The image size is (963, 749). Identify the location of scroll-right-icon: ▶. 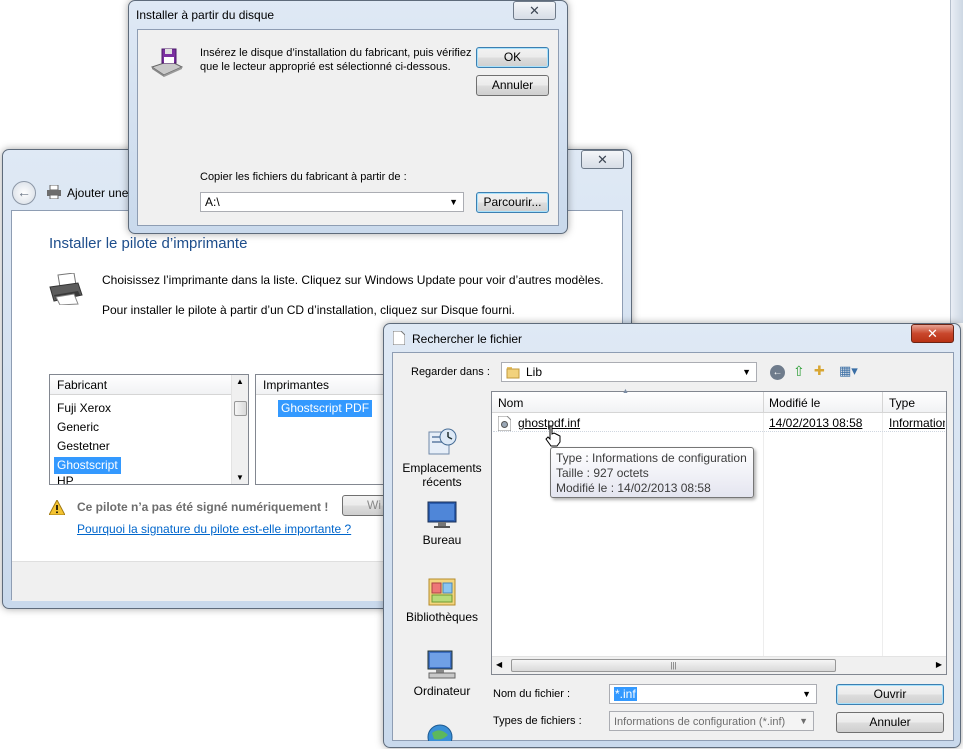
(939, 664).